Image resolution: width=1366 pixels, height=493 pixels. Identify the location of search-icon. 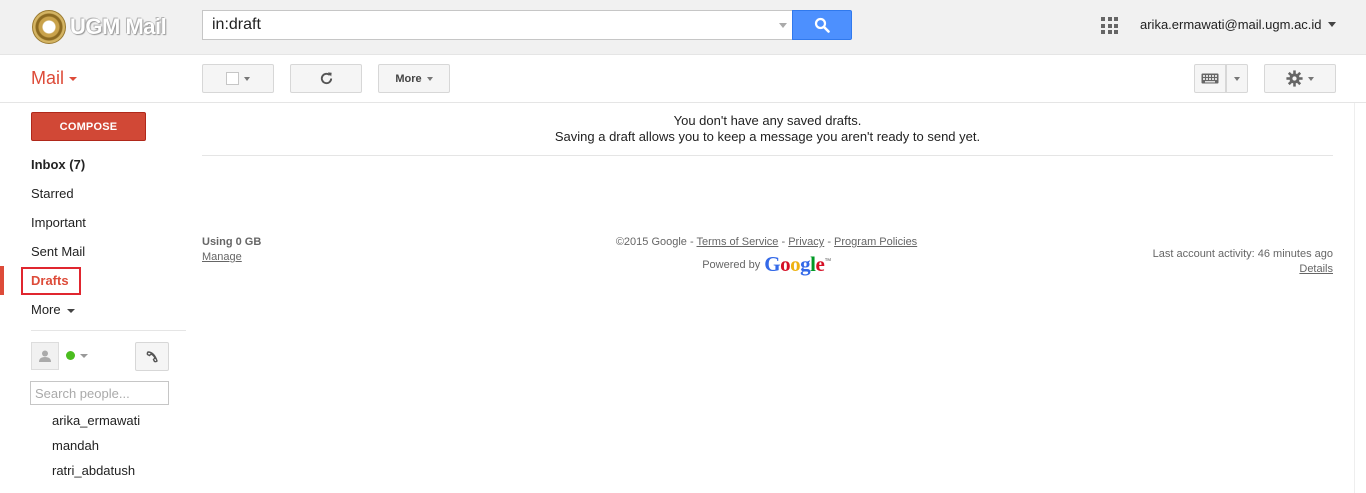
(822, 25).